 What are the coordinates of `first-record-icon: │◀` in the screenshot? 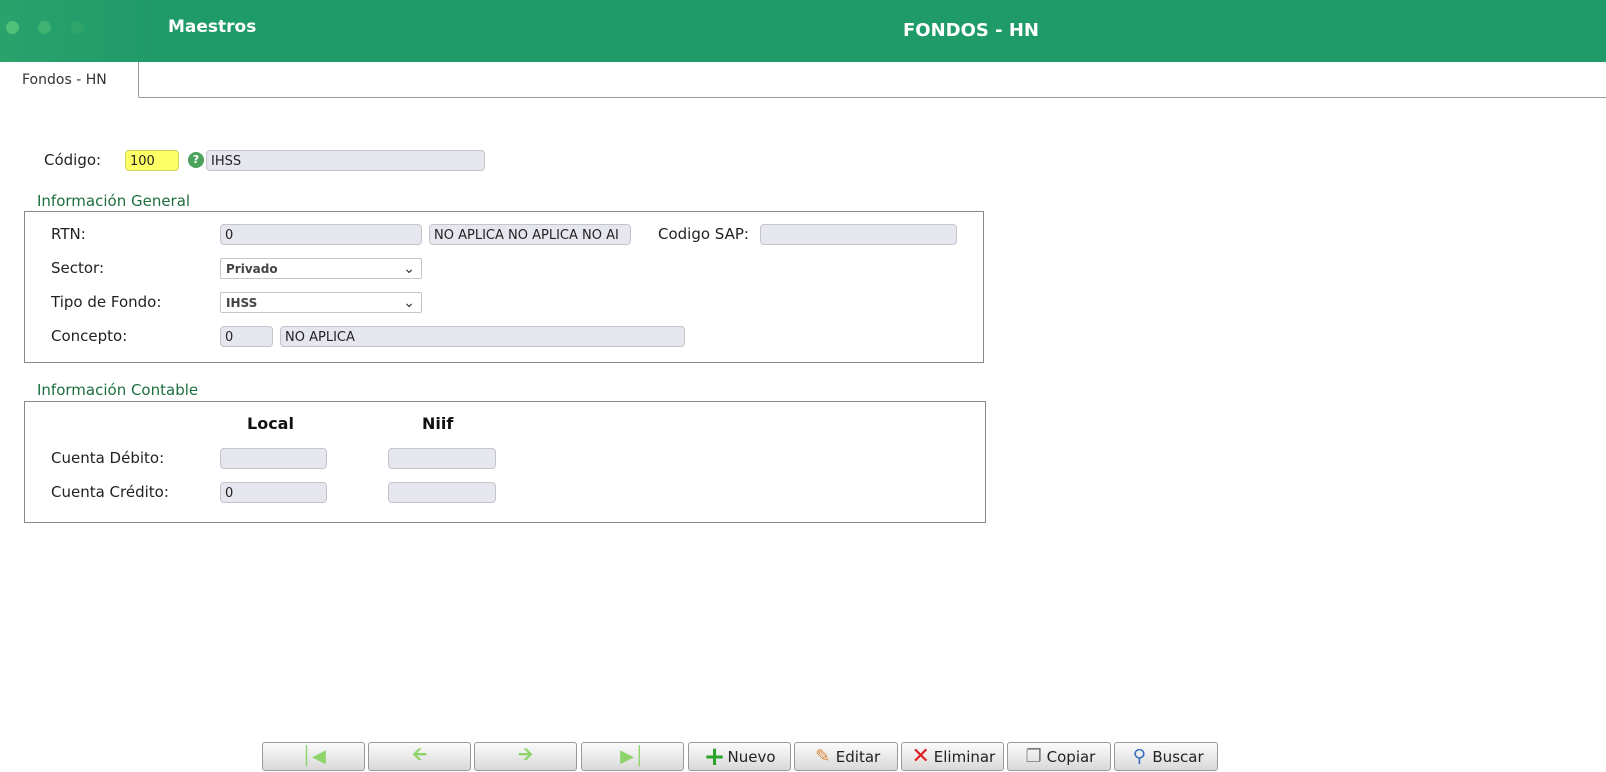 It's located at (313, 756).